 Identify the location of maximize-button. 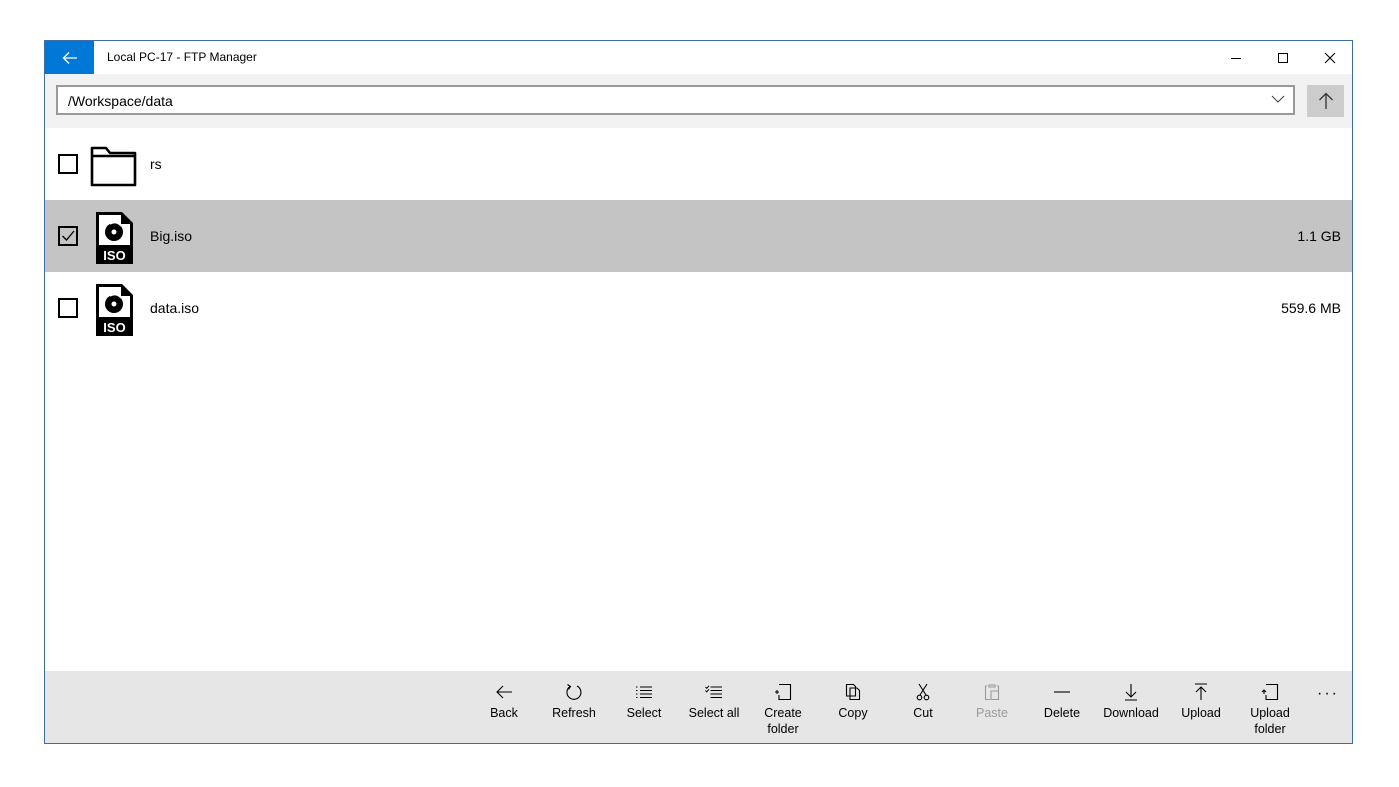
(1283, 57).